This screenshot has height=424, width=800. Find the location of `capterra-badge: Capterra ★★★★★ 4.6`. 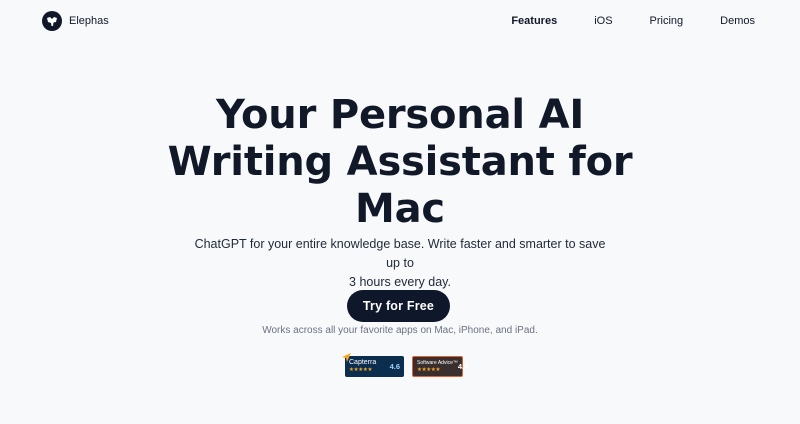

capterra-badge: Capterra ★★★★★ 4.6 is located at coordinates (373, 365).